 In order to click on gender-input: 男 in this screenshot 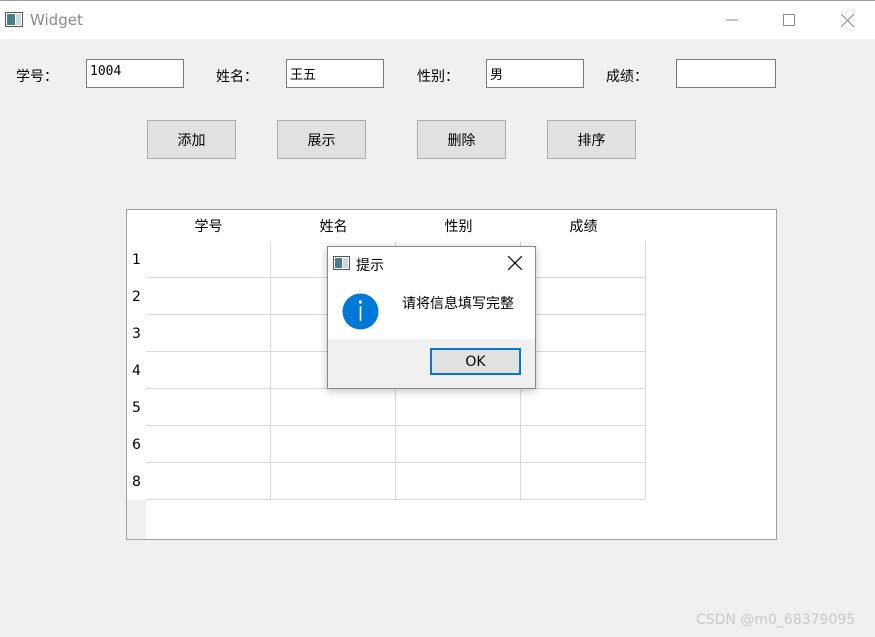, I will do `click(535, 73)`.